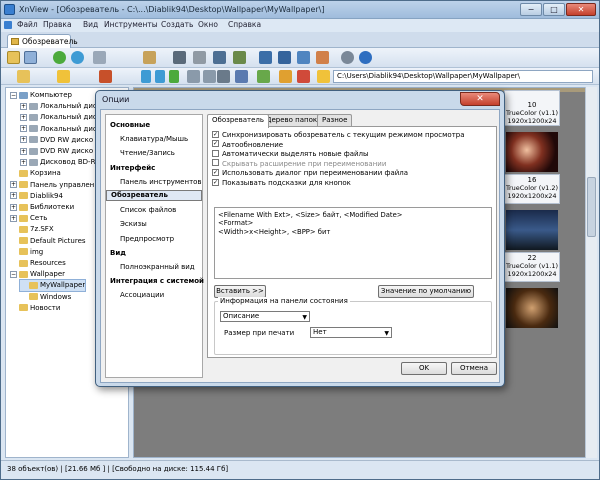 The height and width of the screenshot is (480, 600). I want to click on menu-file: Файл, so click(27, 24).